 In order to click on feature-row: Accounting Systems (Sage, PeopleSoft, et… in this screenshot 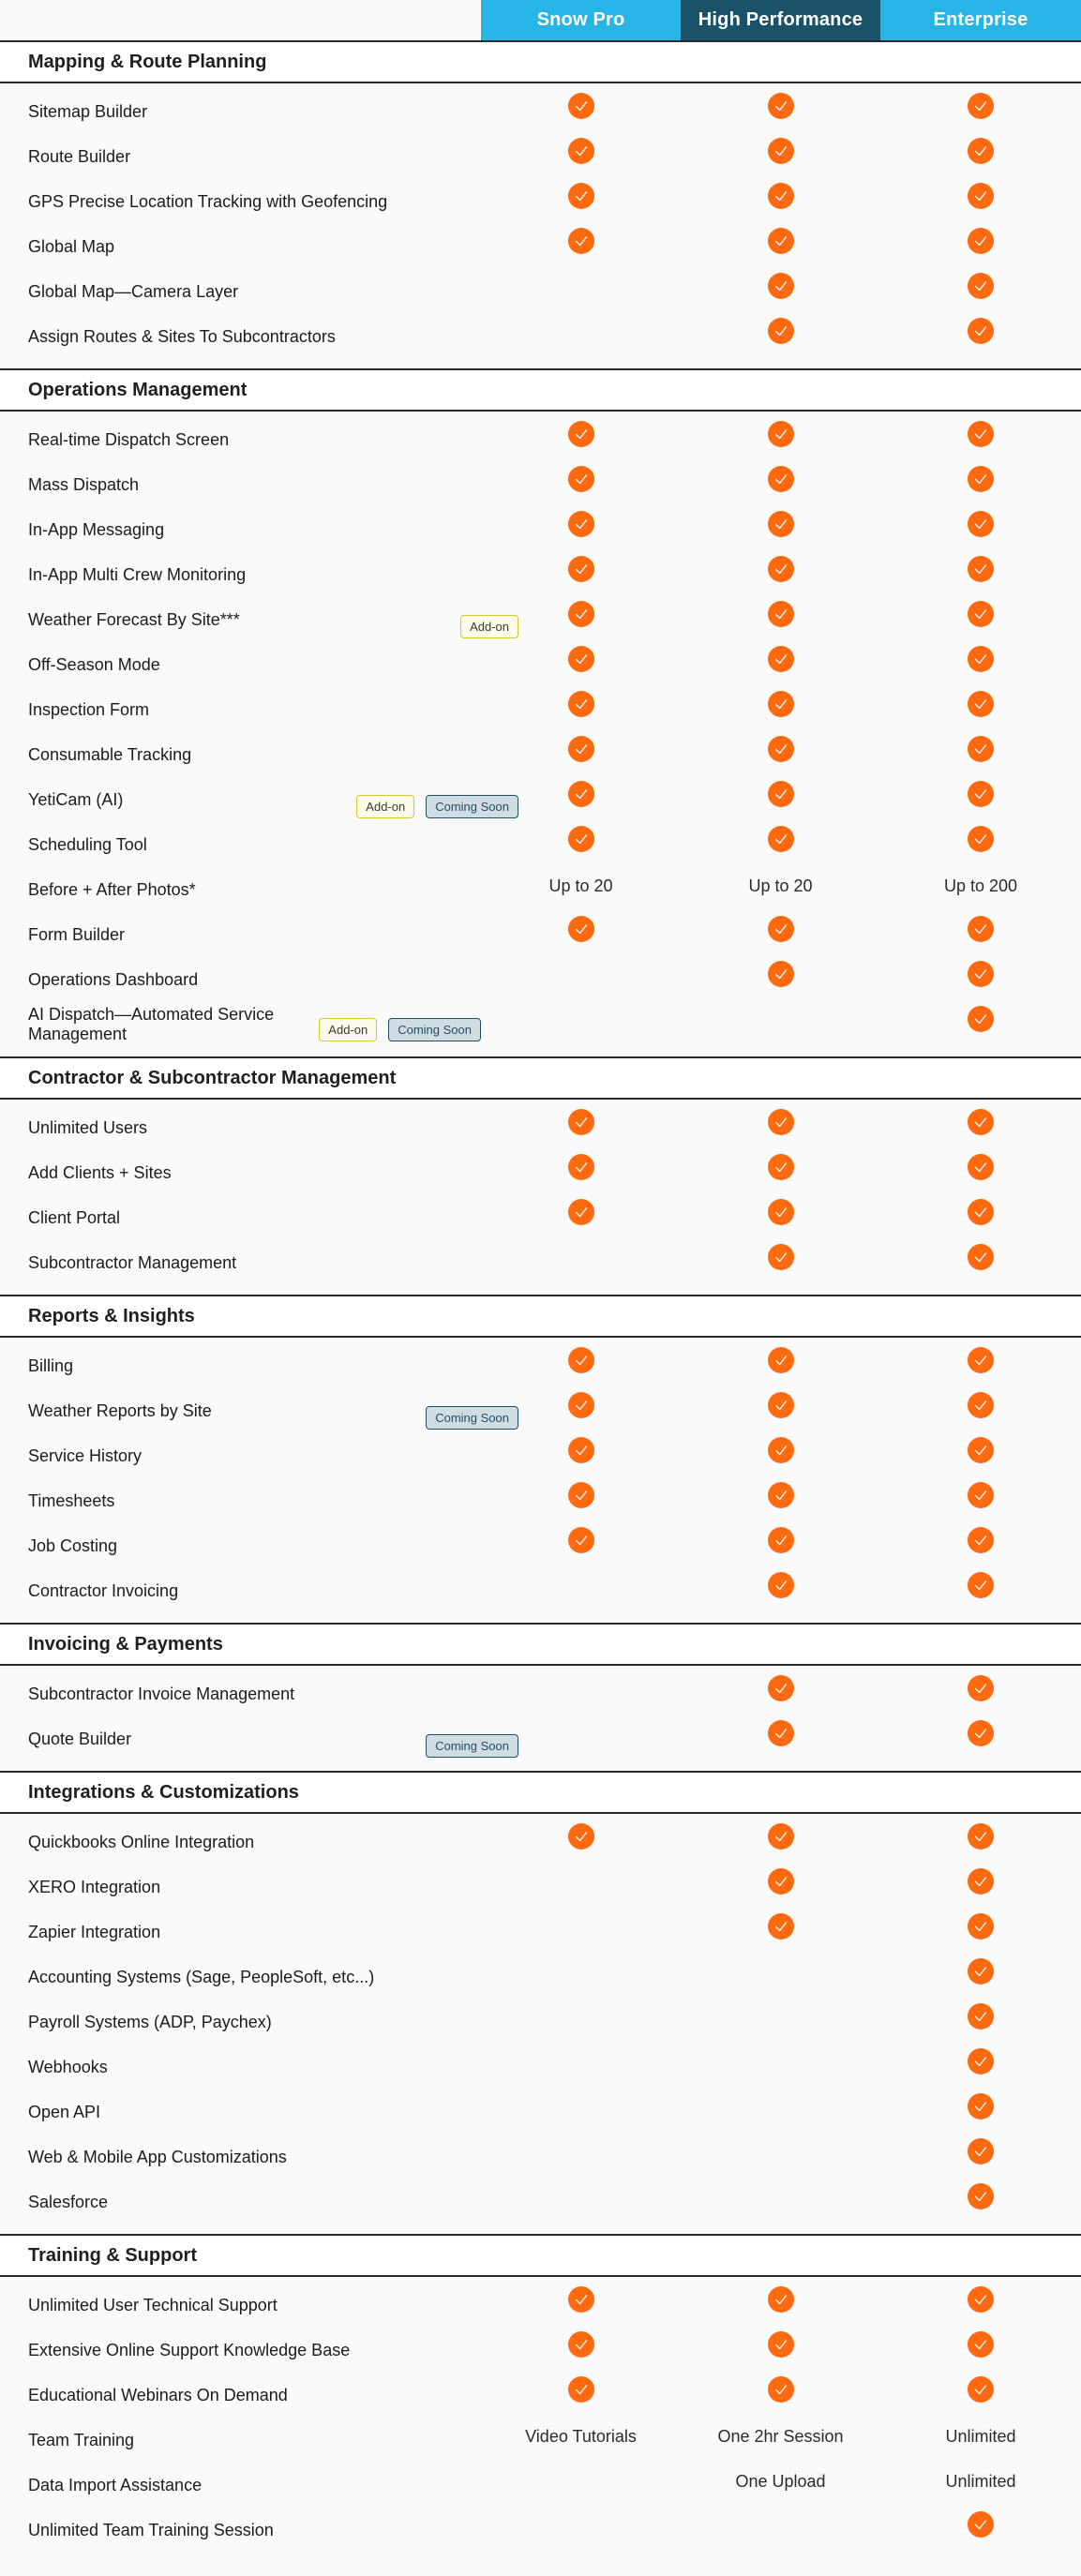, I will do `click(540, 1977)`.